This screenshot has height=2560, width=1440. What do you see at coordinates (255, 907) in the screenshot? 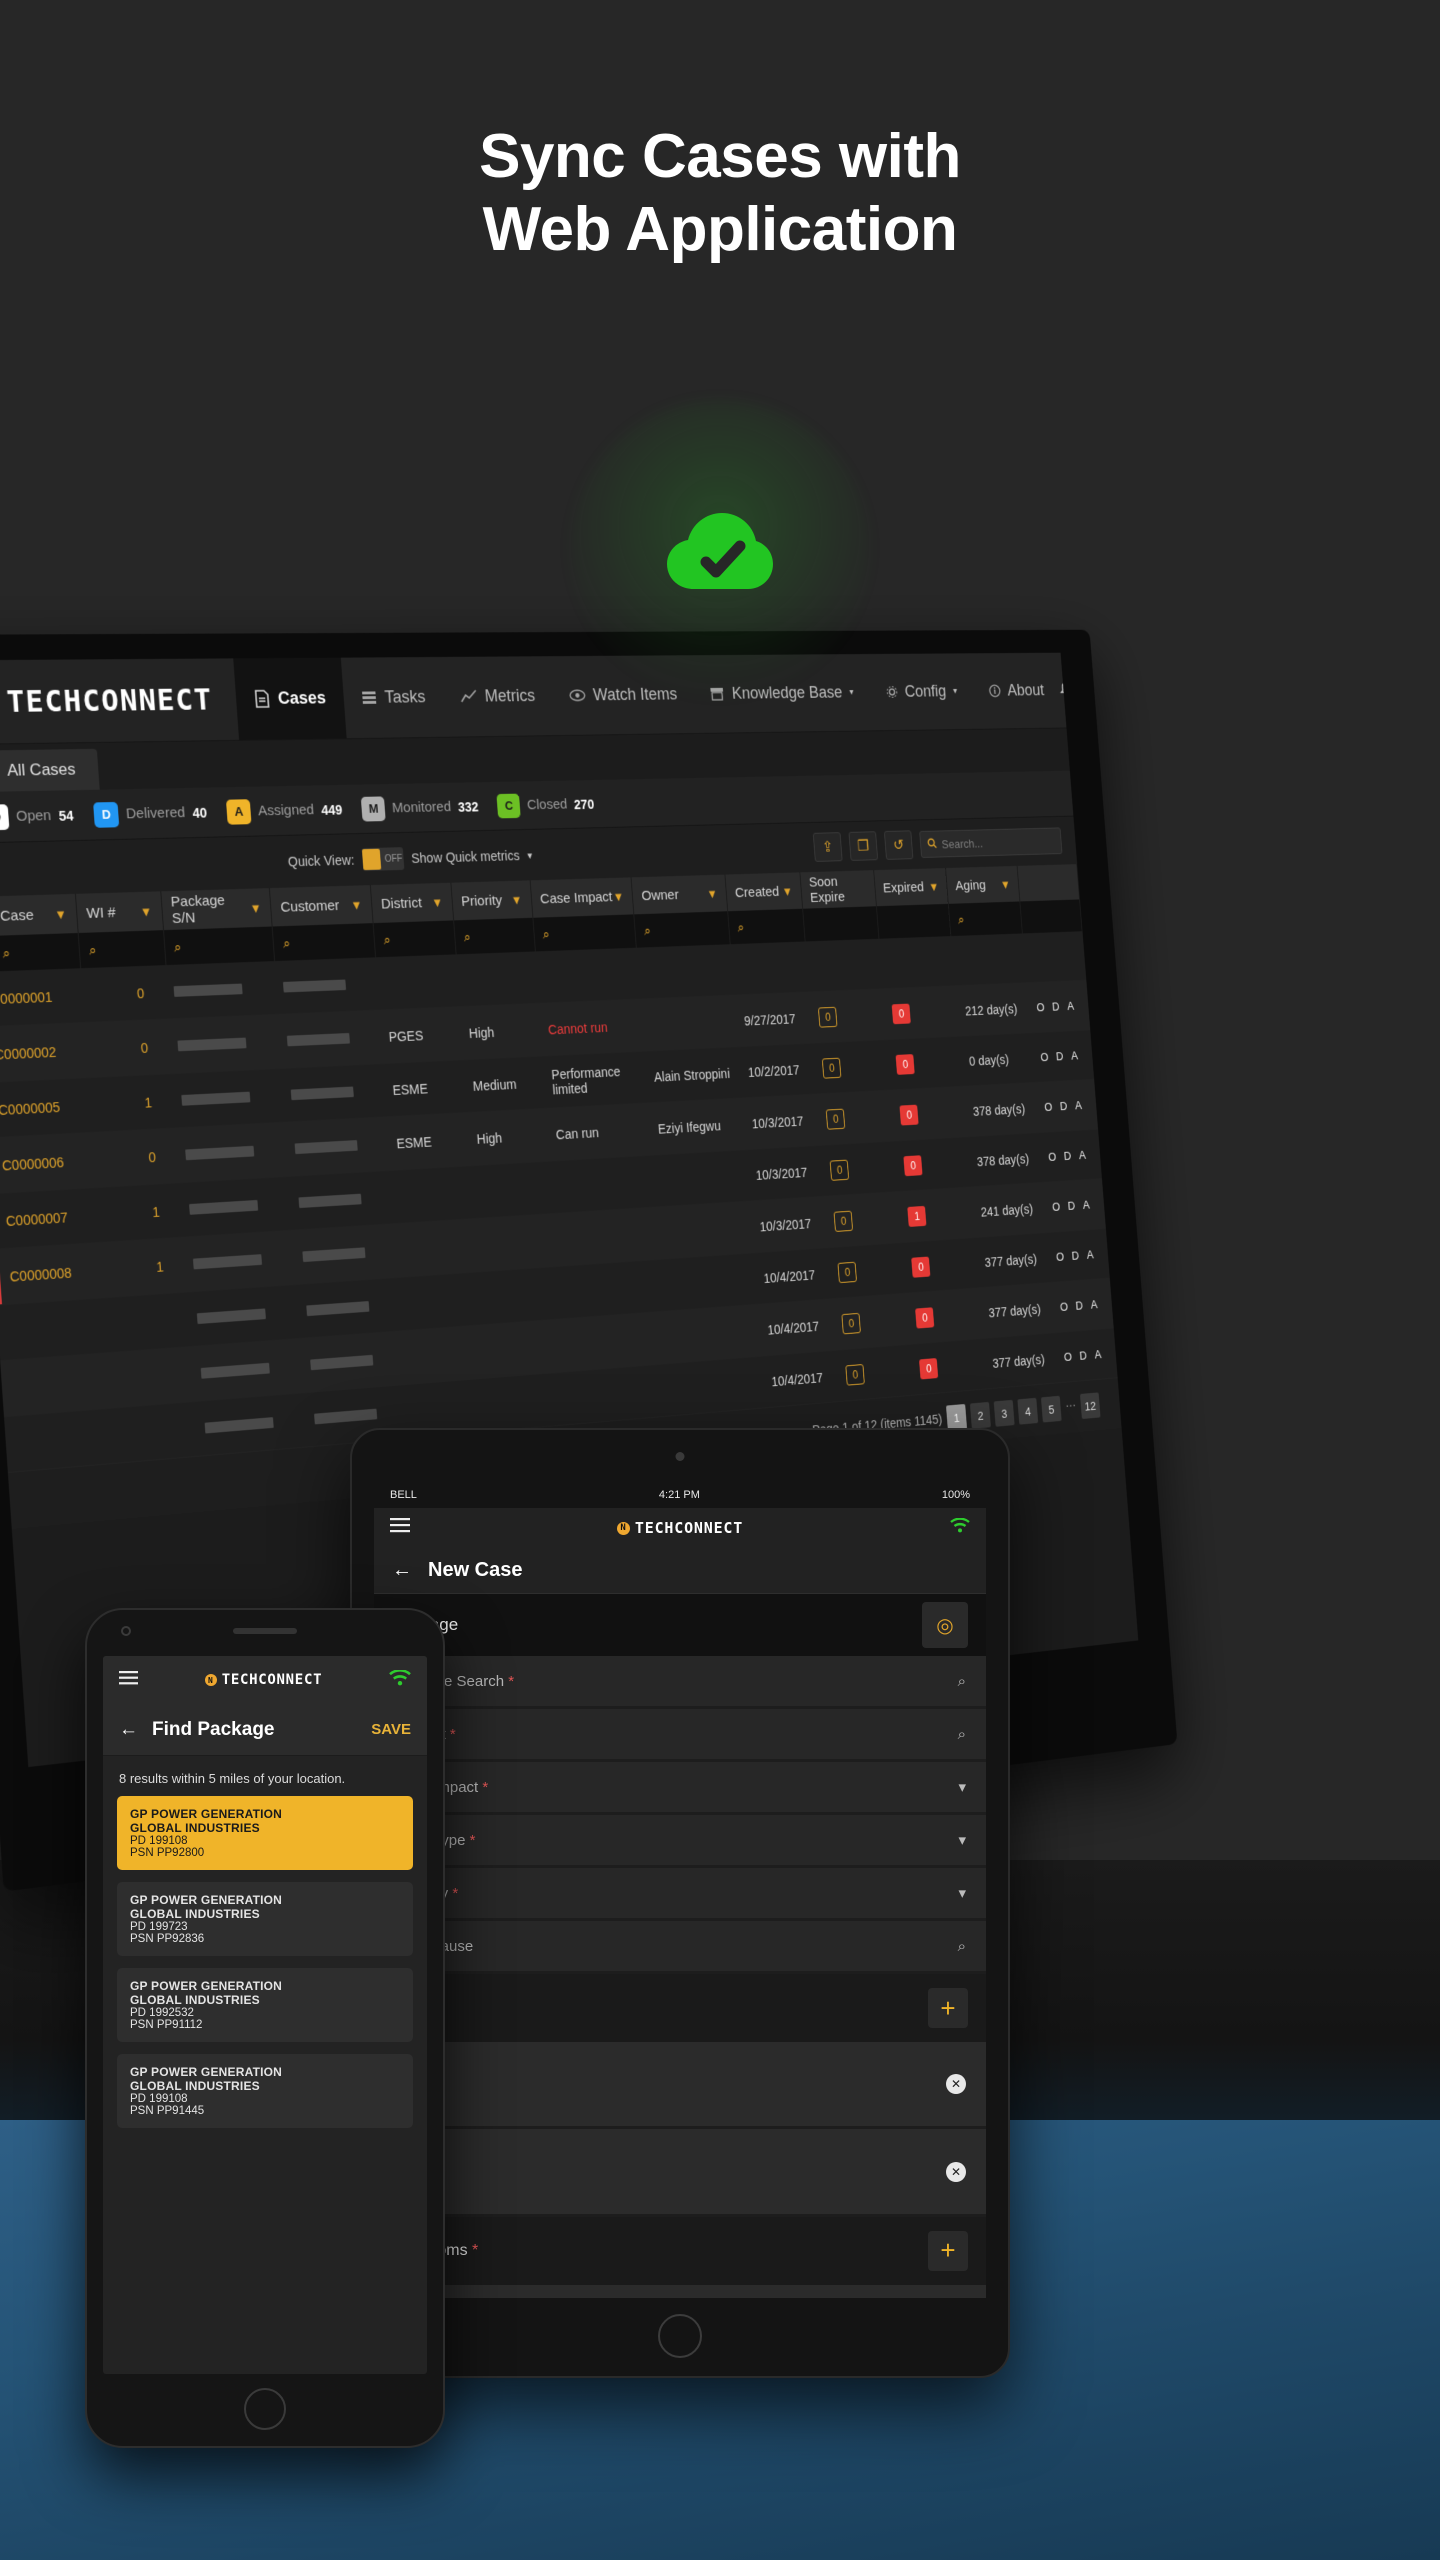
I see `filter-icon-package-sn: ▼` at bounding box center [255, 907].